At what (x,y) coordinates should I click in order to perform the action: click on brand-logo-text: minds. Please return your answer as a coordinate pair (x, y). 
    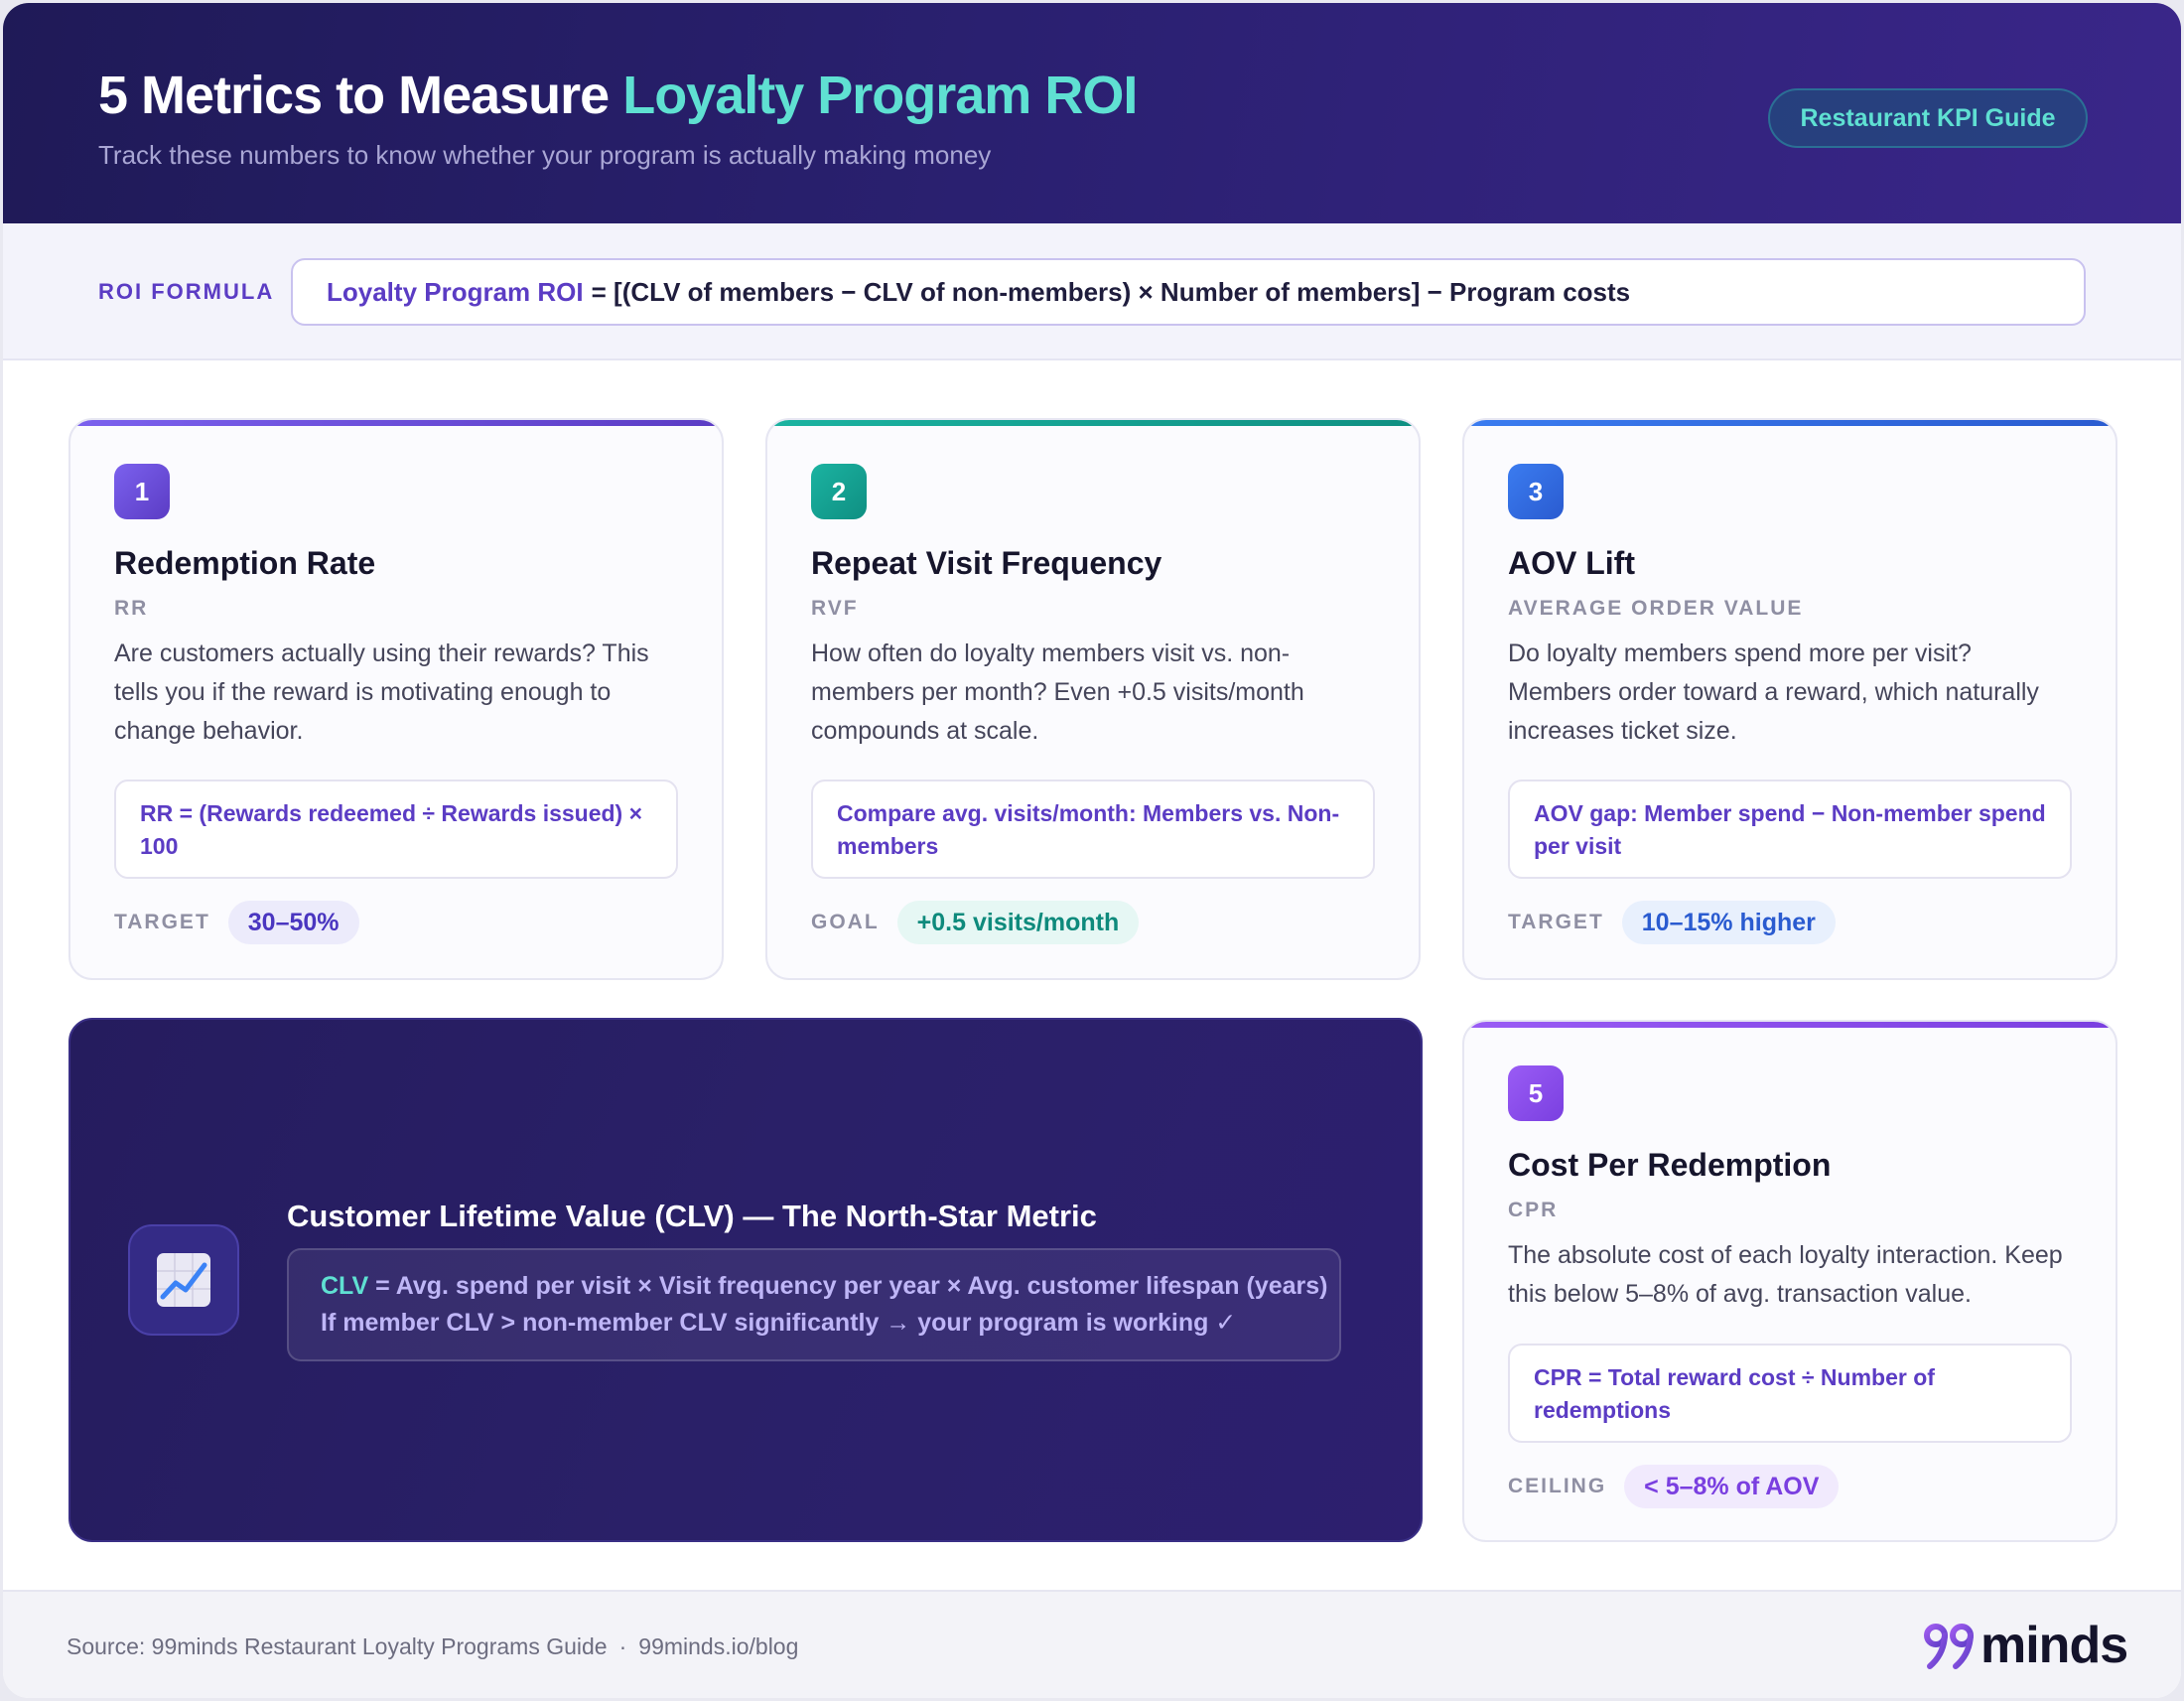
    Looking at the image, I should click on (2054, 1645).